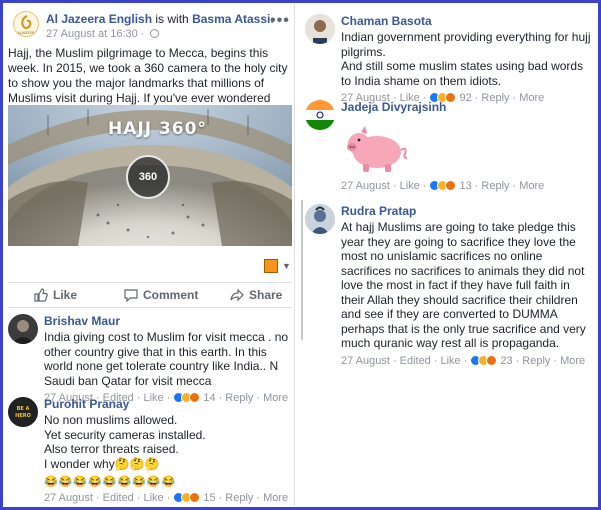  I want to click on page-avatar-small-icon, so click(271, 266).